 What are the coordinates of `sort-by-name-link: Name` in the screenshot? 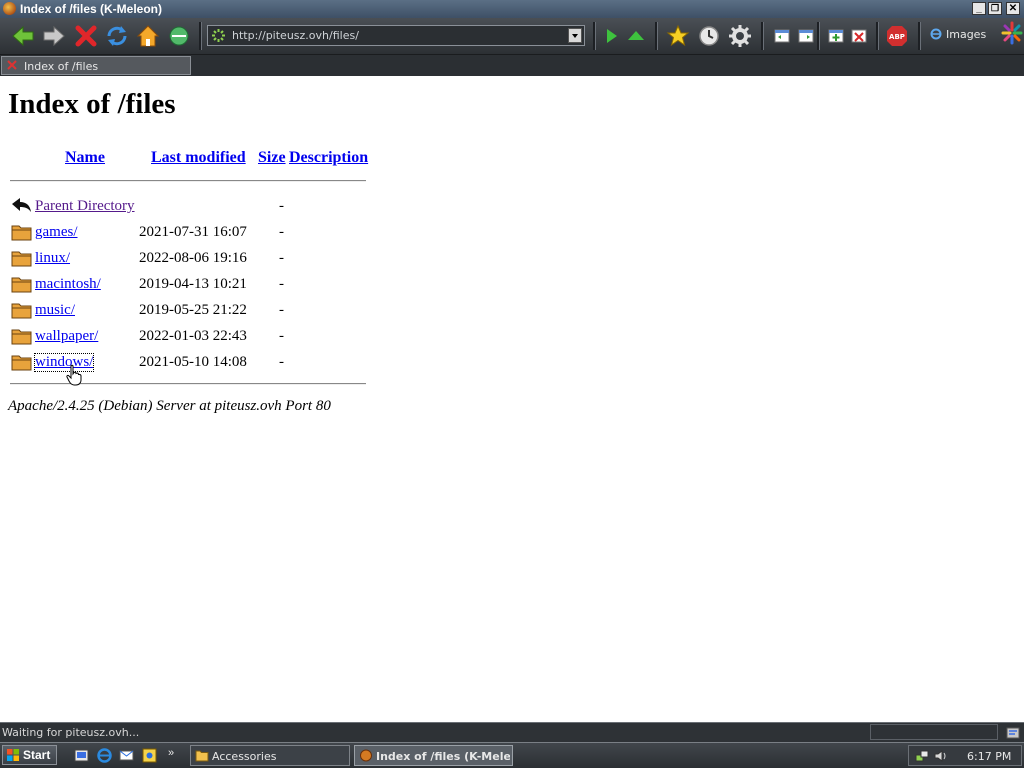 It's located at (85, 158).